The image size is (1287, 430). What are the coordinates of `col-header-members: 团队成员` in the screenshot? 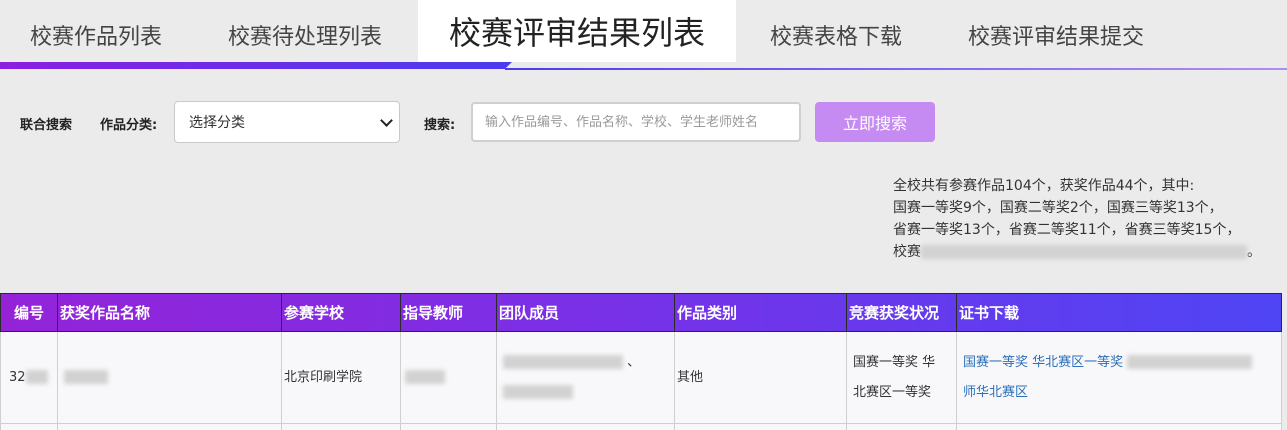 It's located at (585, 312).